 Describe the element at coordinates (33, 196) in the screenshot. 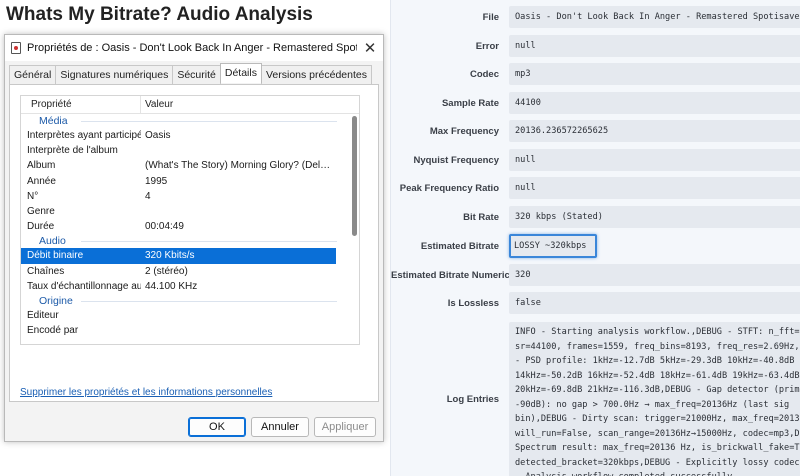

I see `property-name: N°` at that location.